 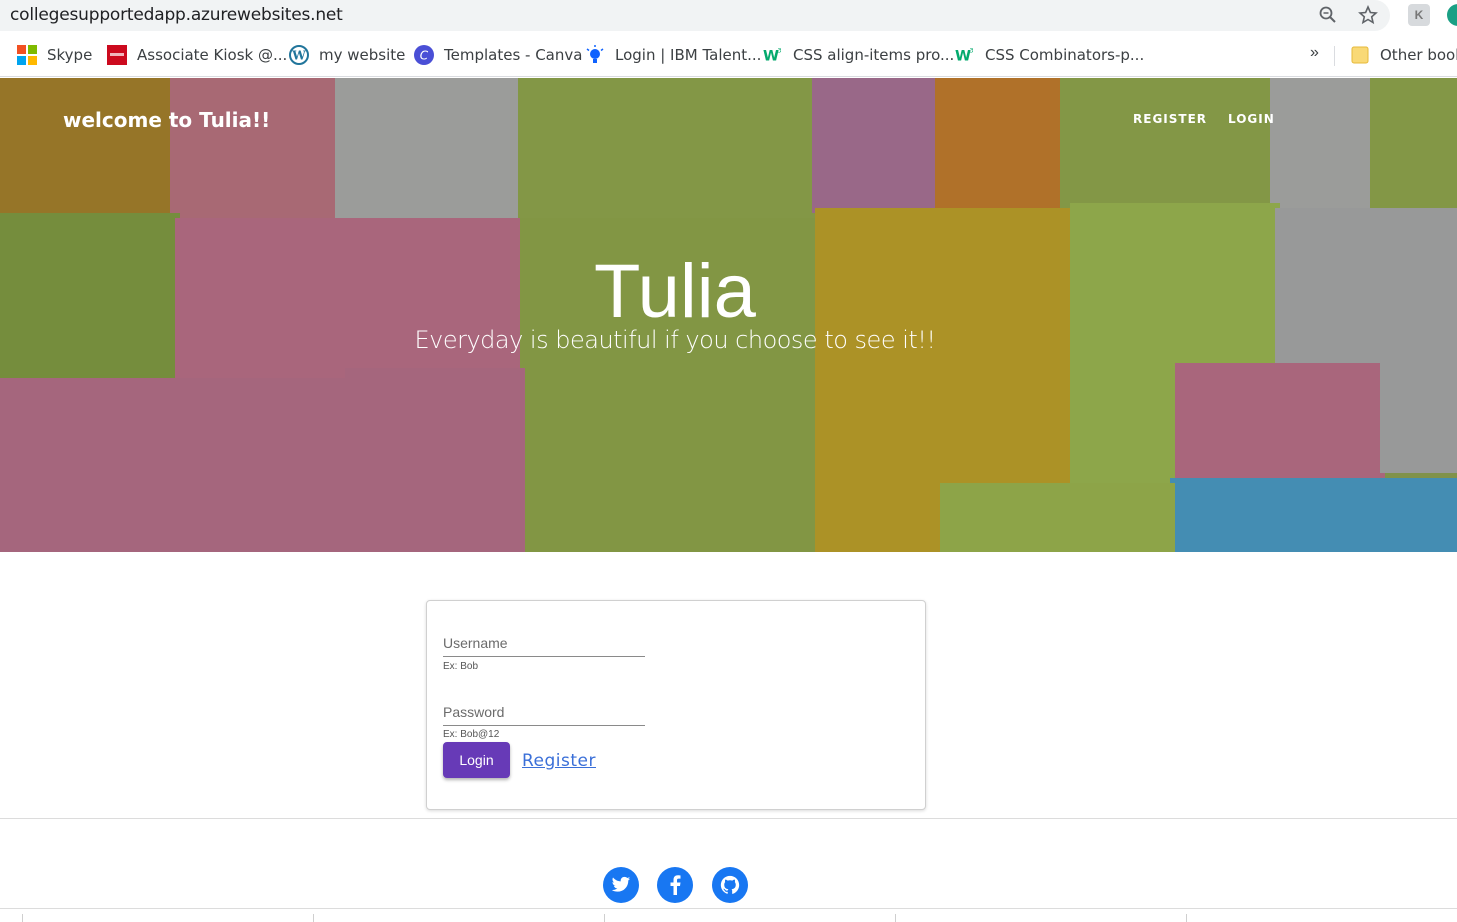 I want to click on bookmark-canva: C Templates - Canva, so click(x=498, y=55).